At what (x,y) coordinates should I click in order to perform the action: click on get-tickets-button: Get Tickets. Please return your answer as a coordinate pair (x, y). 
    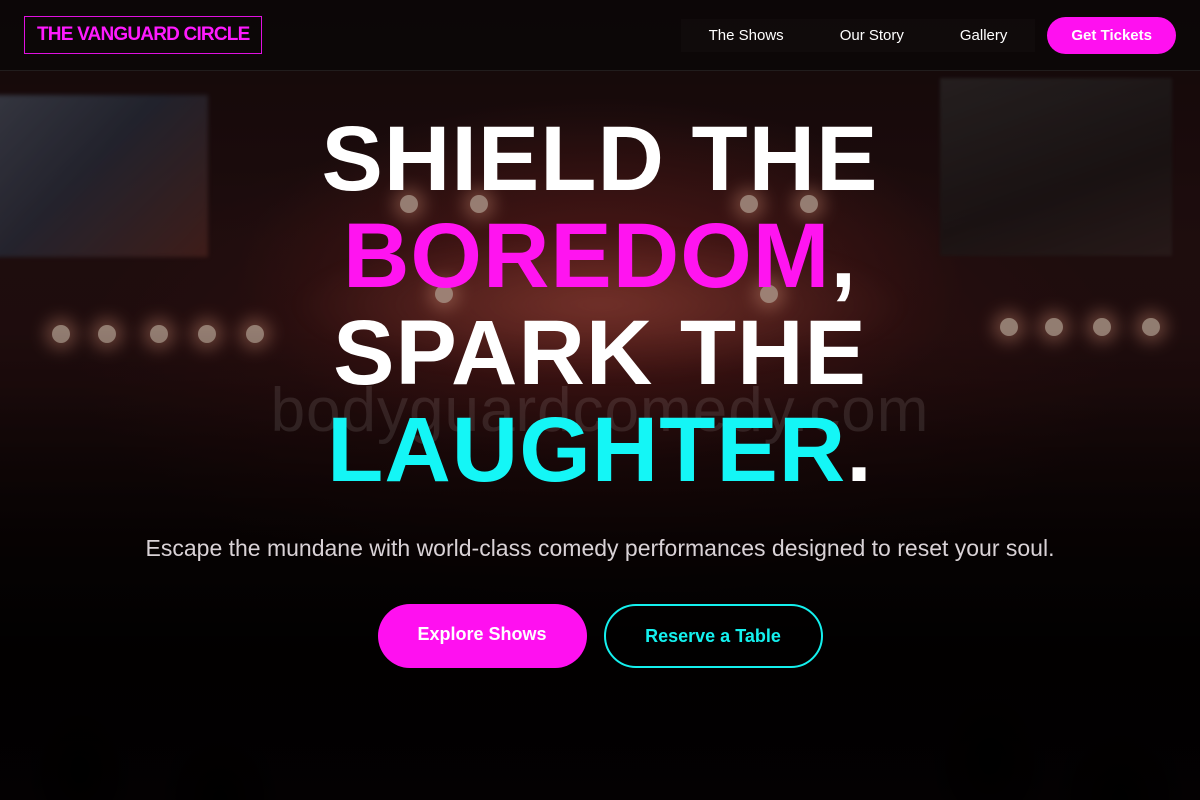
    Looking at the image, I should click on (1111, 35).